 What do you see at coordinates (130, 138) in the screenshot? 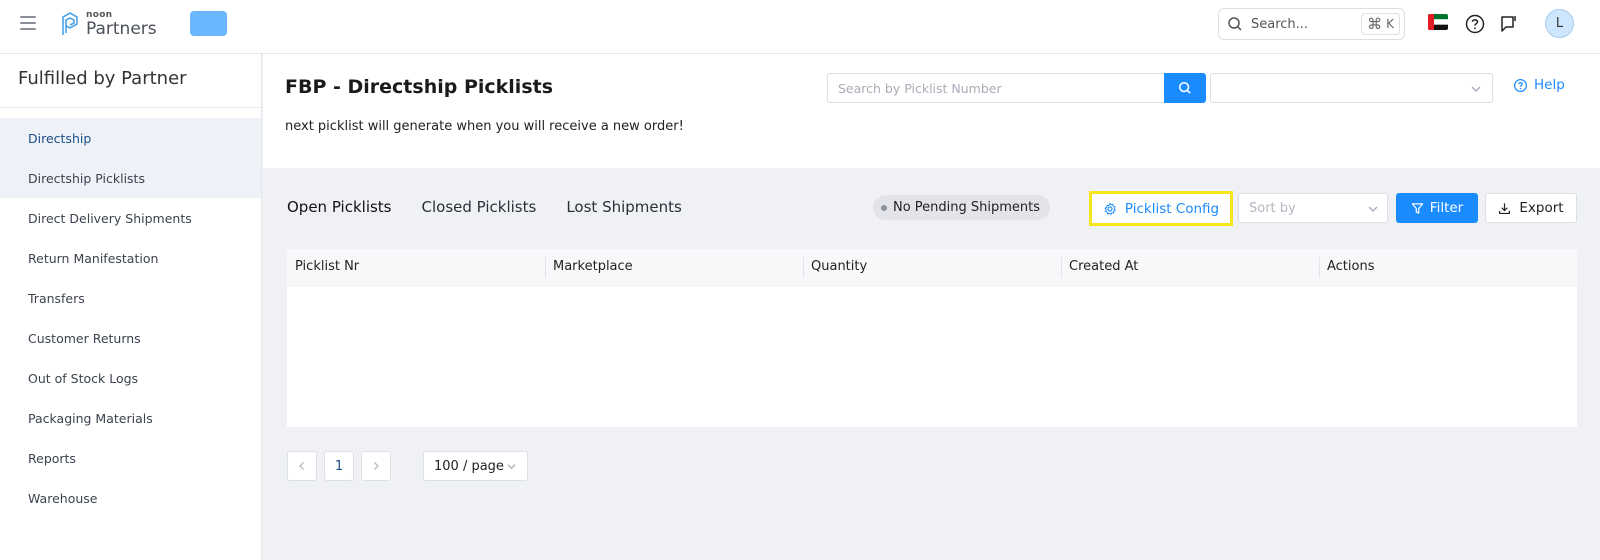
I see `sidebar-item-directship: Directship` at bounding box center [130, 138].